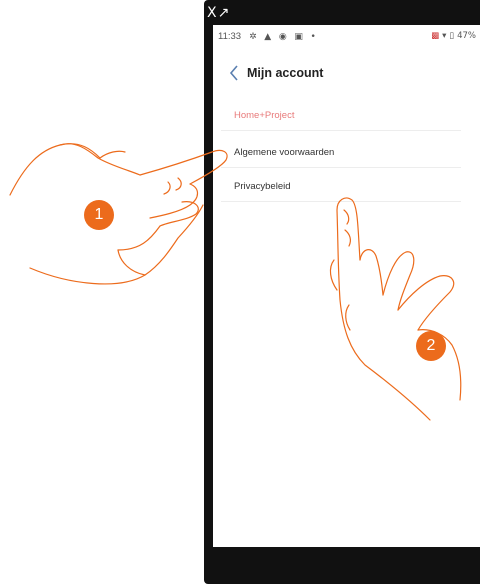 The height and width of the screenshot is (584, 480). I want to click on status-icons-right: ▩ ▾ ▯ 47%, so click(453, 36).